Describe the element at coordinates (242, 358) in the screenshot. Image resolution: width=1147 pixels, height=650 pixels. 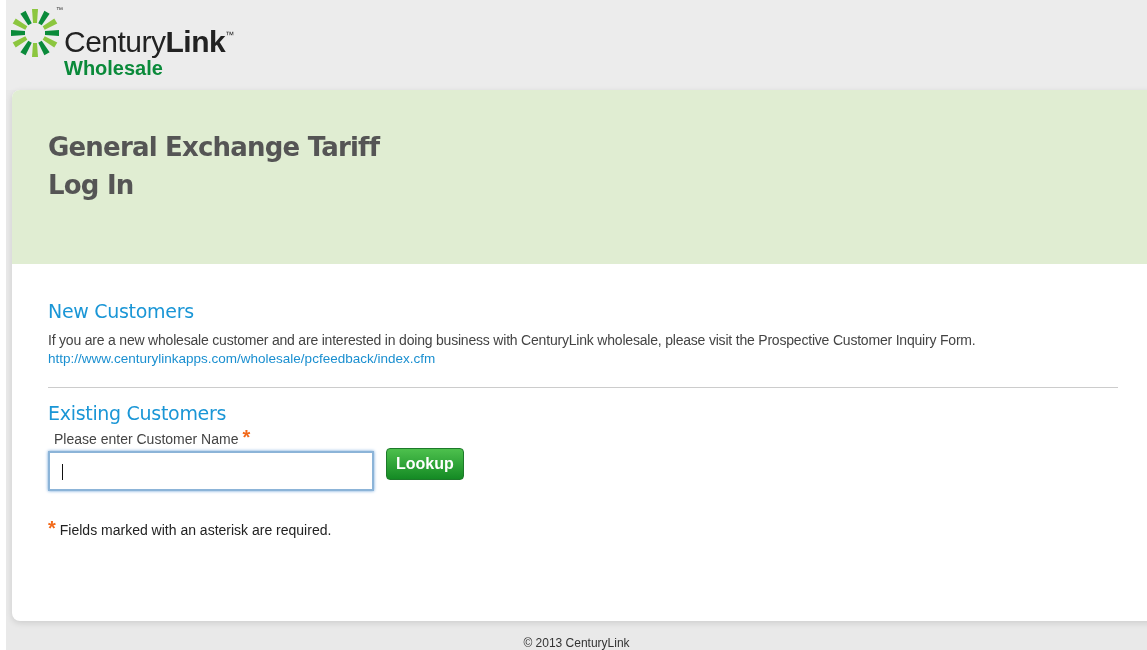
I see `inquiry-form-link: http://www.centurylinkapps.com/wholesale/pcfeedback/index.cfm` at that location.